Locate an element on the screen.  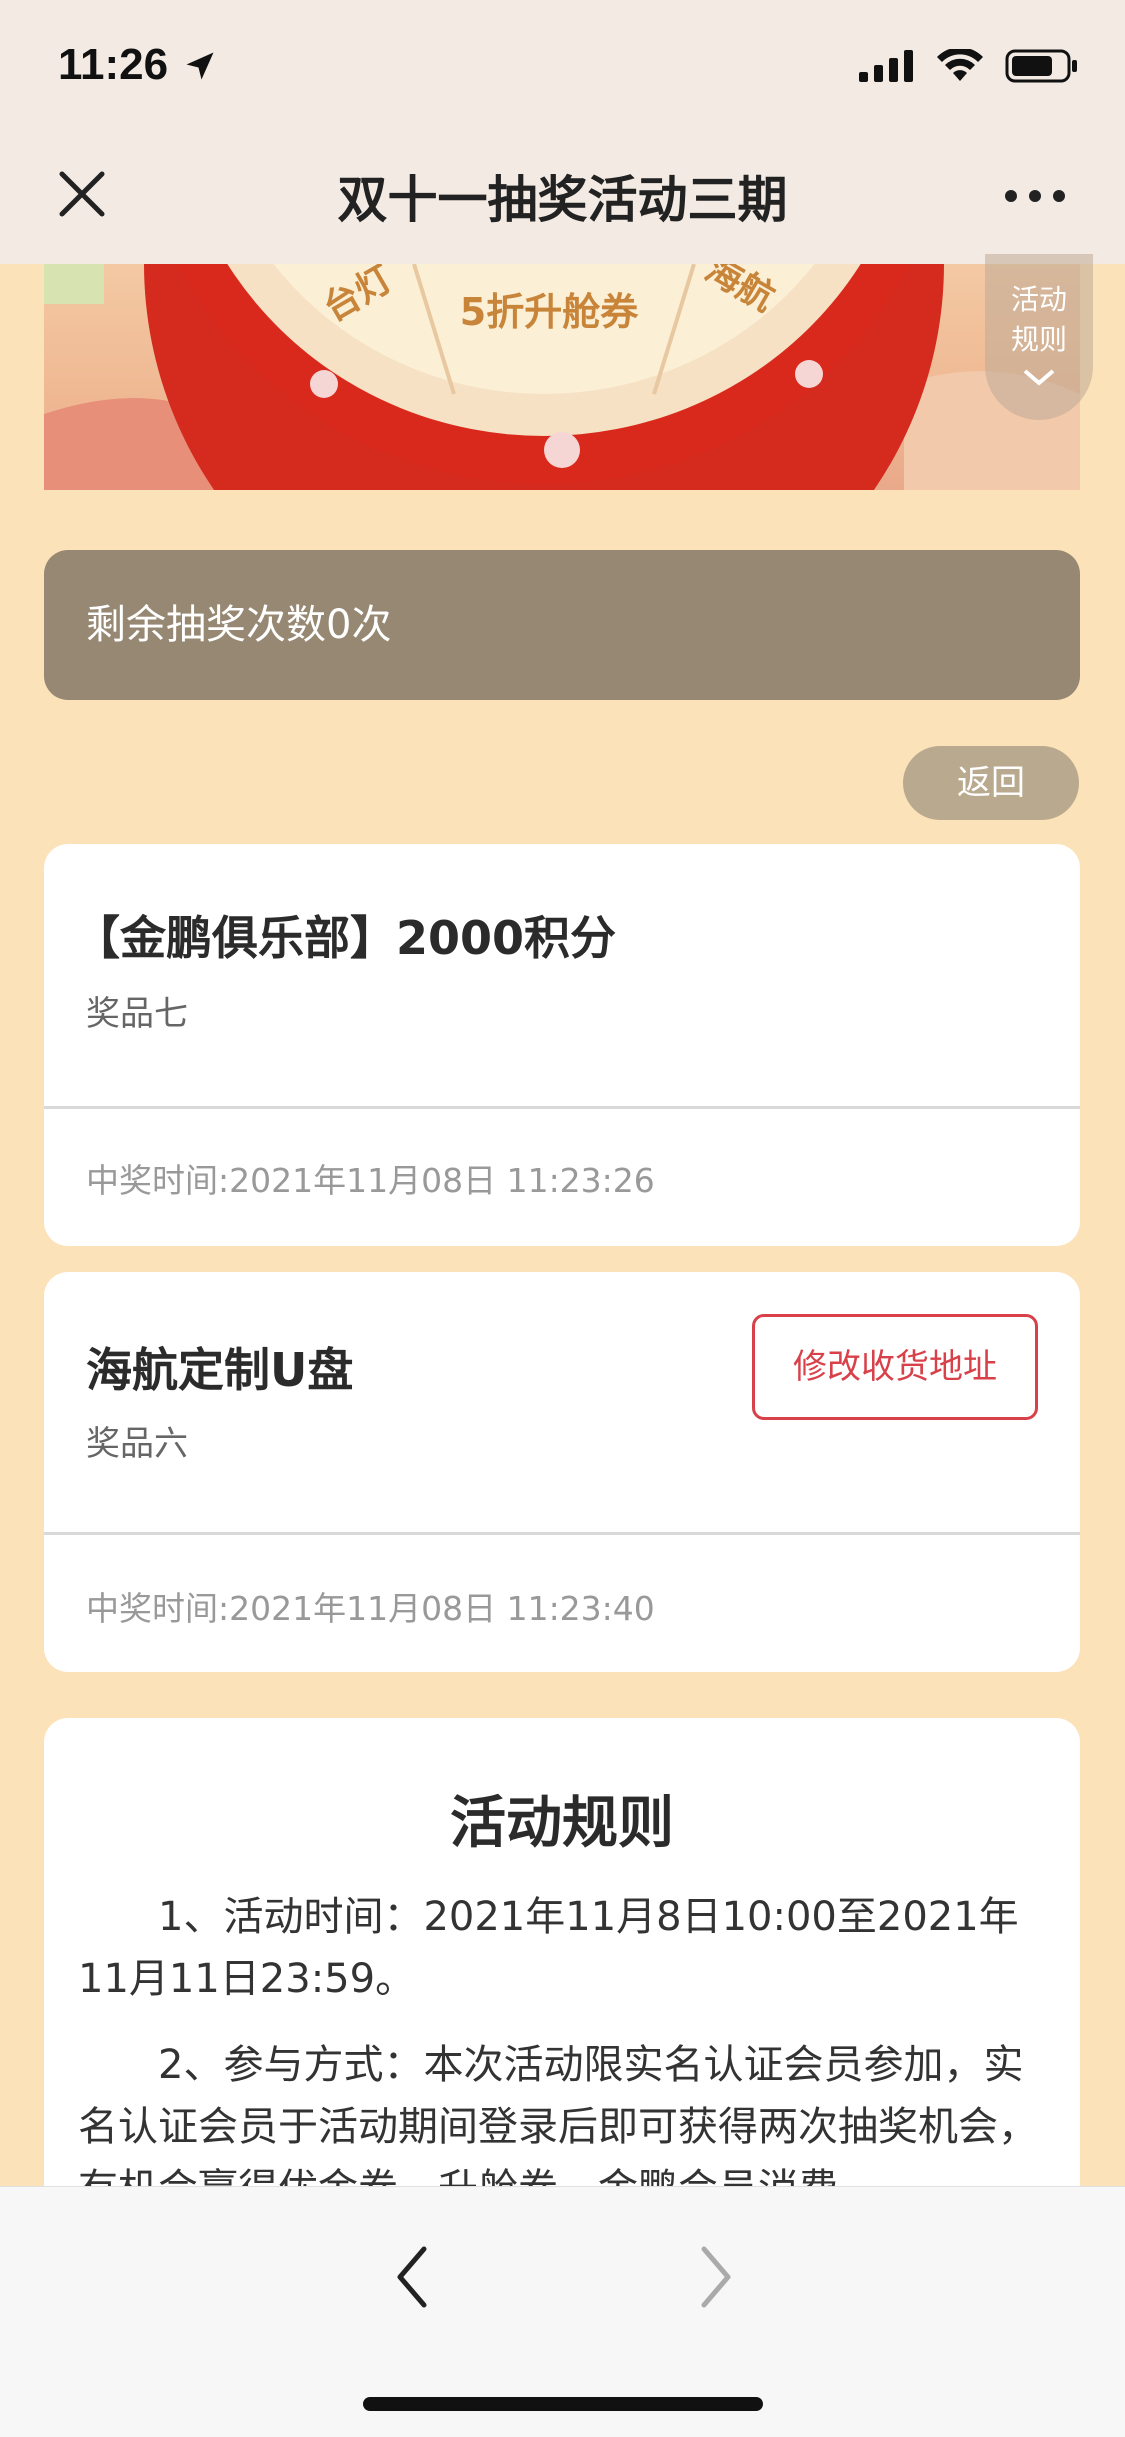
rules-fab-line2: 规则 is located at coordinates (1038, 339).